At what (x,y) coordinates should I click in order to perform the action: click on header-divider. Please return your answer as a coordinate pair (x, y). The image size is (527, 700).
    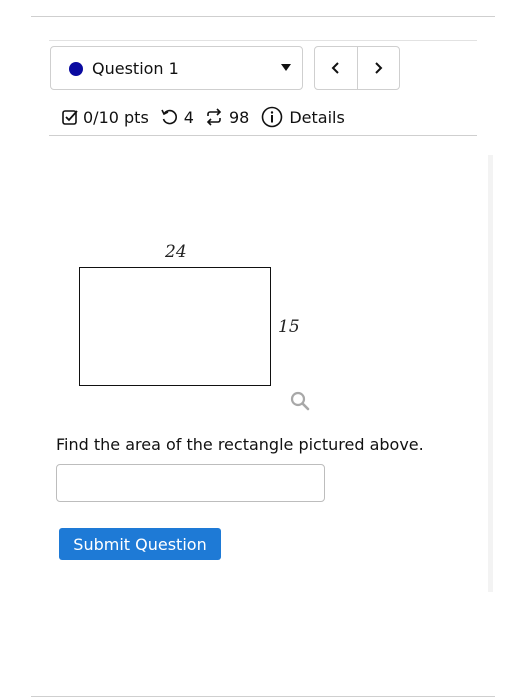
    Looking at the image, I should click on (263, 40).